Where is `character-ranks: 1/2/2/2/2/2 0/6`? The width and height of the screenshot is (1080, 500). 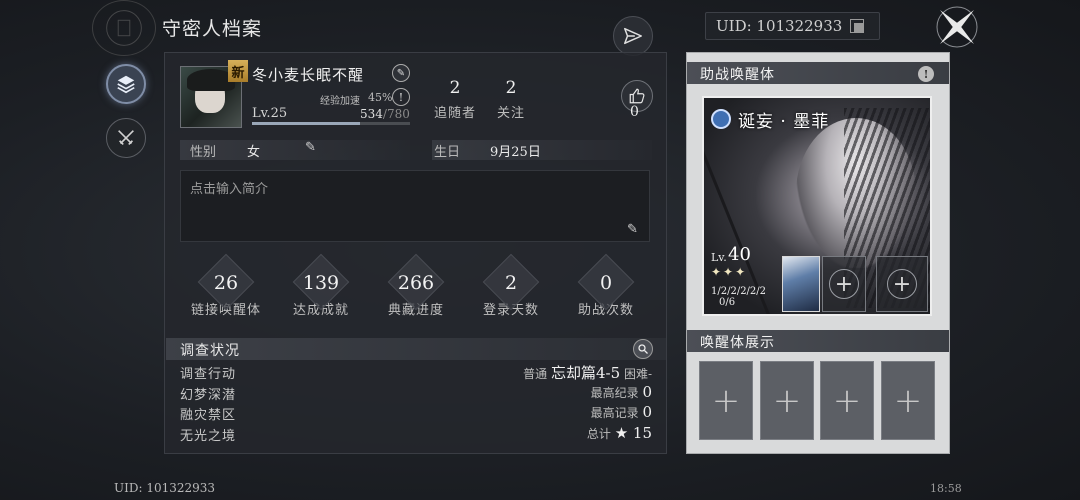 character-ranks: 1/2/2/2/2/2 0/6 is located at coordinates (738, 297).